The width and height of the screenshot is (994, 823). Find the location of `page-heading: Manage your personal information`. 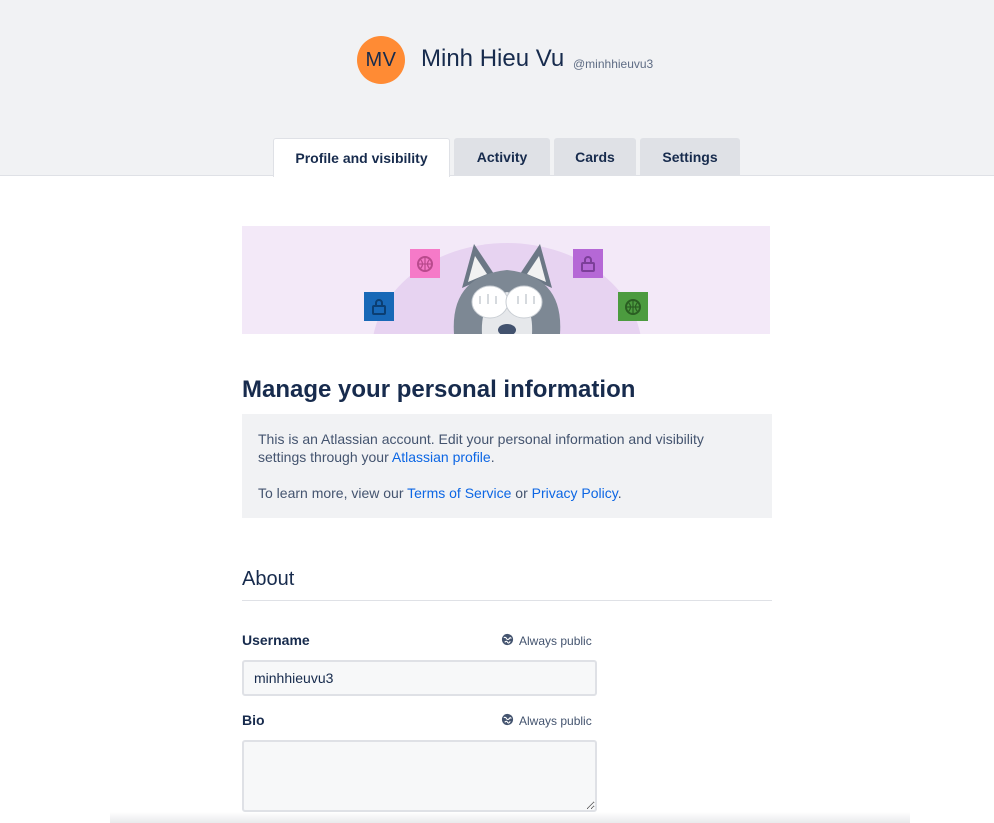

page-heading: Manage your personal information is located at coordinates (439, 389).